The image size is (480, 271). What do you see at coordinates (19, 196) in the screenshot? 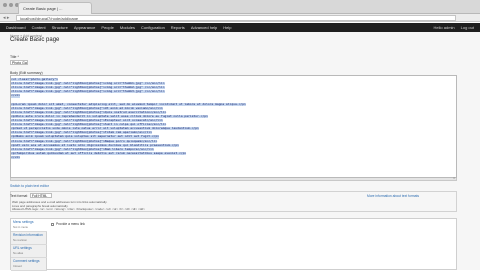
I see `text-format-label: Text format` at bounding box center [19, 196].